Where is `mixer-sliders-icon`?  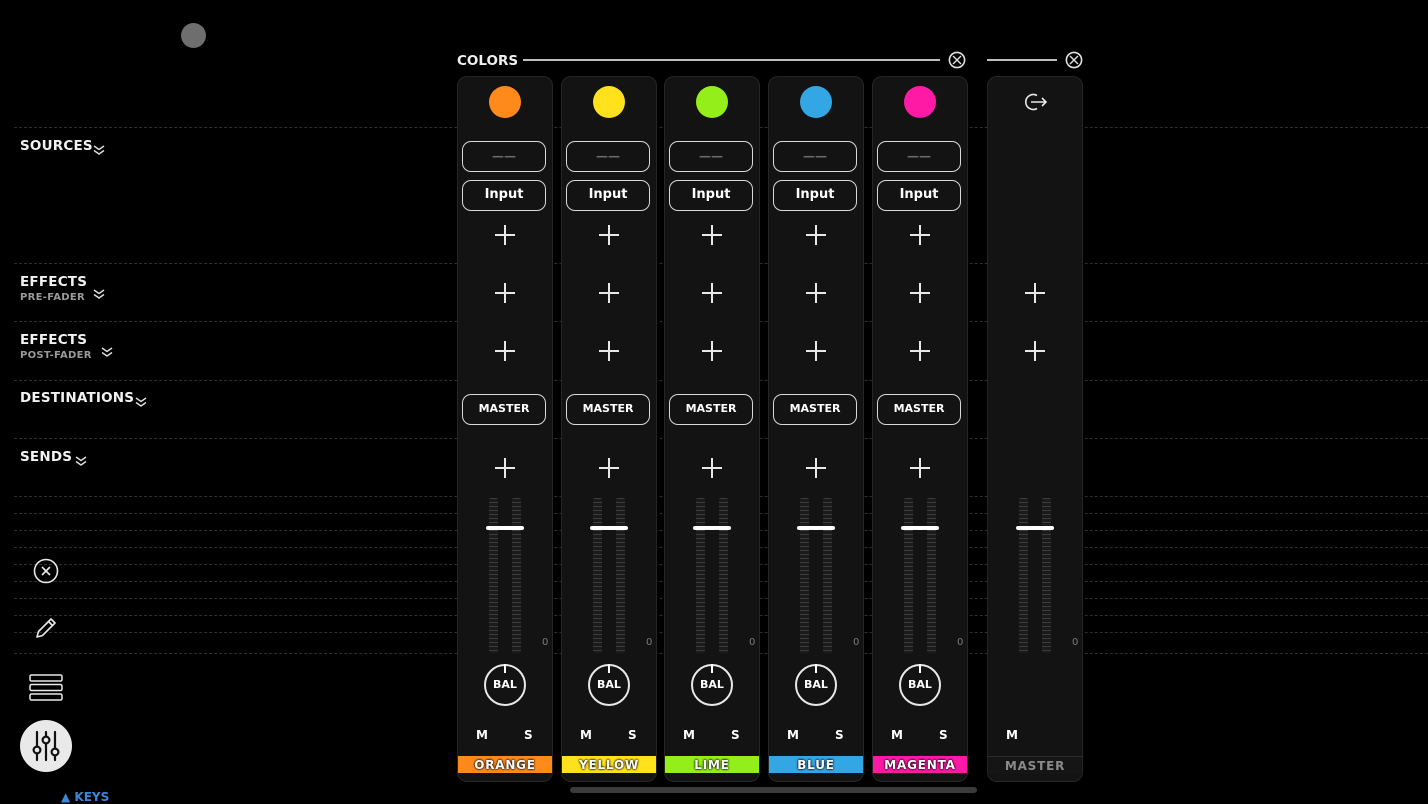
mixer-sliders-icon is located at coordinates (46, 746).